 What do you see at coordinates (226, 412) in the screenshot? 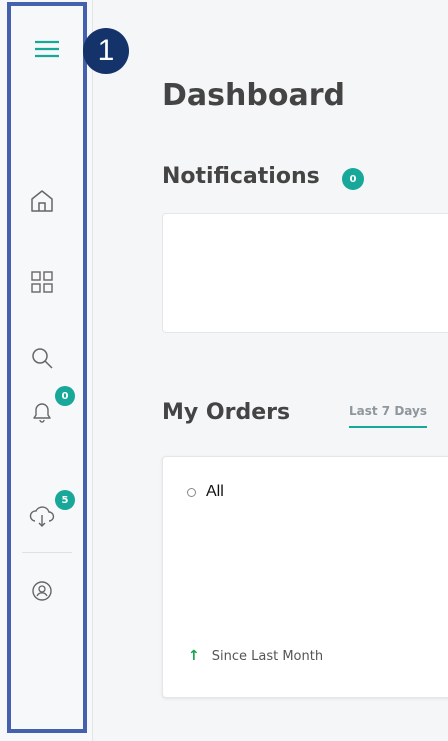
I see `orders-title: My Orders` at bounding box center [226, 412].